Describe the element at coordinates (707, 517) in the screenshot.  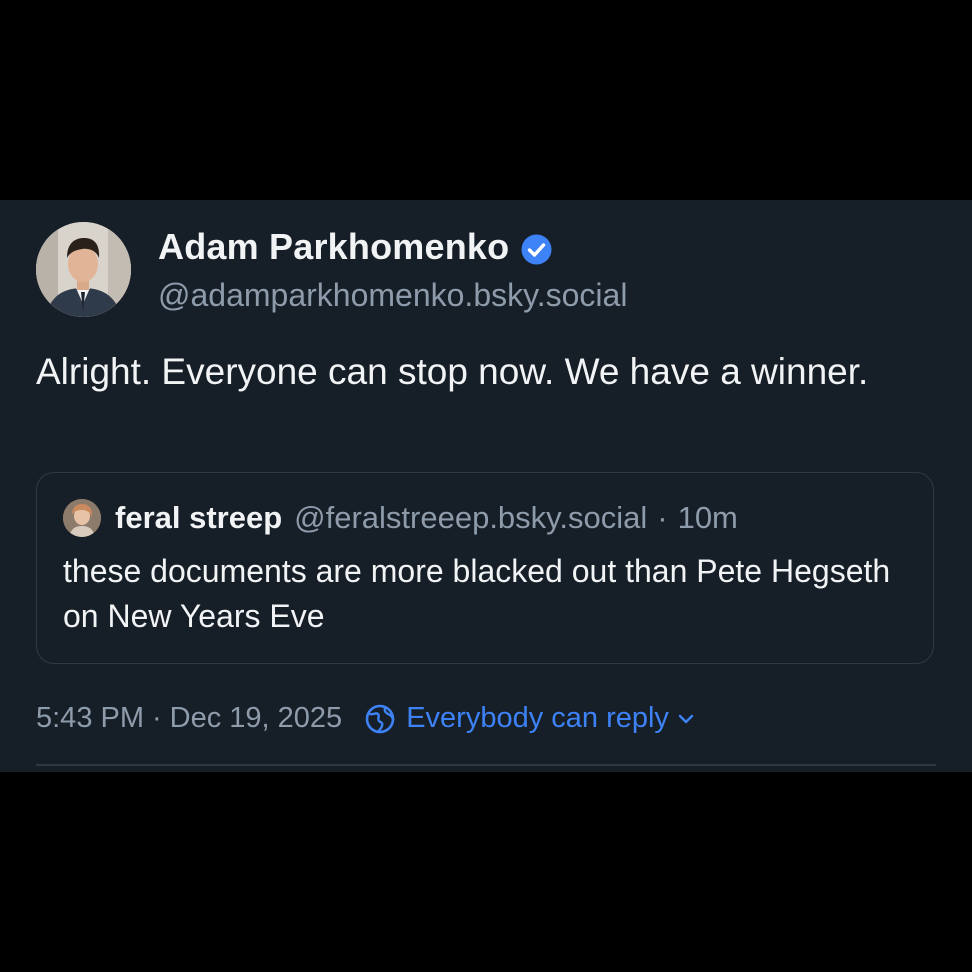
I see `quoted-post-age: 10m` at that location.